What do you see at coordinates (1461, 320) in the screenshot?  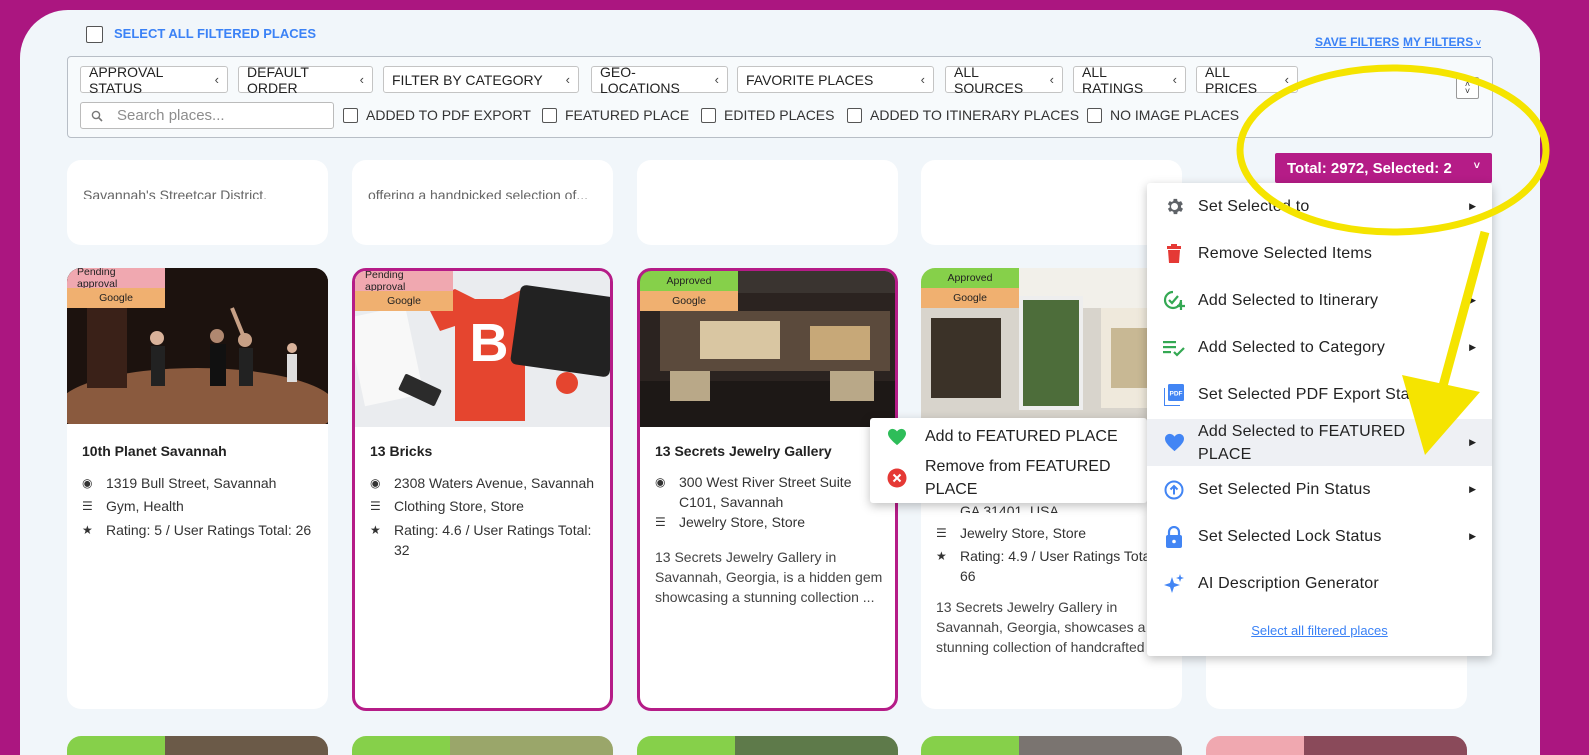 I see `annotation-arrow-shaft` at bounding box center [1461, 320].